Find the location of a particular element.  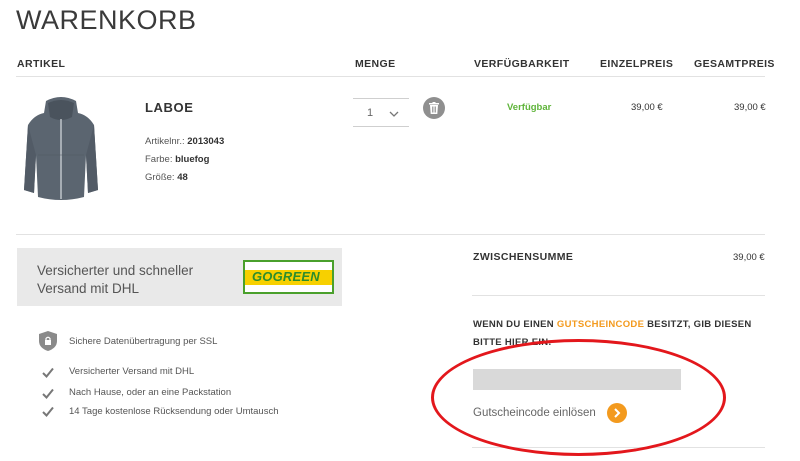

subtotal-value: 39,00 € is located at coordinates (749, 257).